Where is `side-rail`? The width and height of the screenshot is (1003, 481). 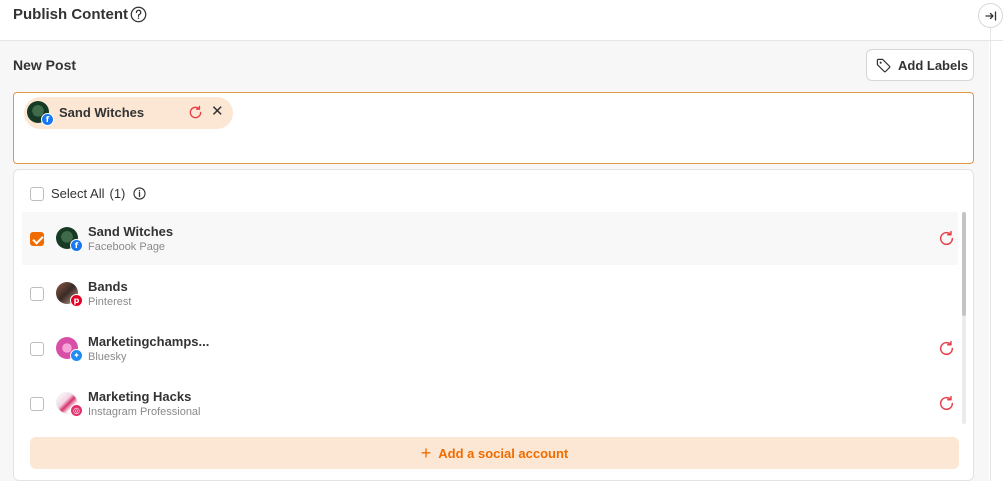
side-rail is located at coordinates (990, 254).